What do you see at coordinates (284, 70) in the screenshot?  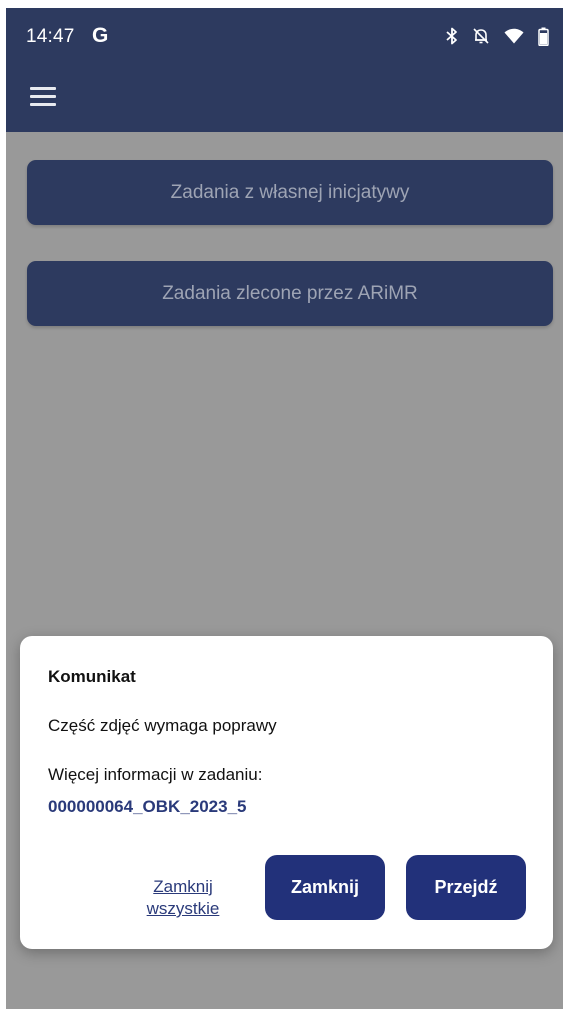 I see `app-bar: 14:47 G` at bounding box center [284, 70].